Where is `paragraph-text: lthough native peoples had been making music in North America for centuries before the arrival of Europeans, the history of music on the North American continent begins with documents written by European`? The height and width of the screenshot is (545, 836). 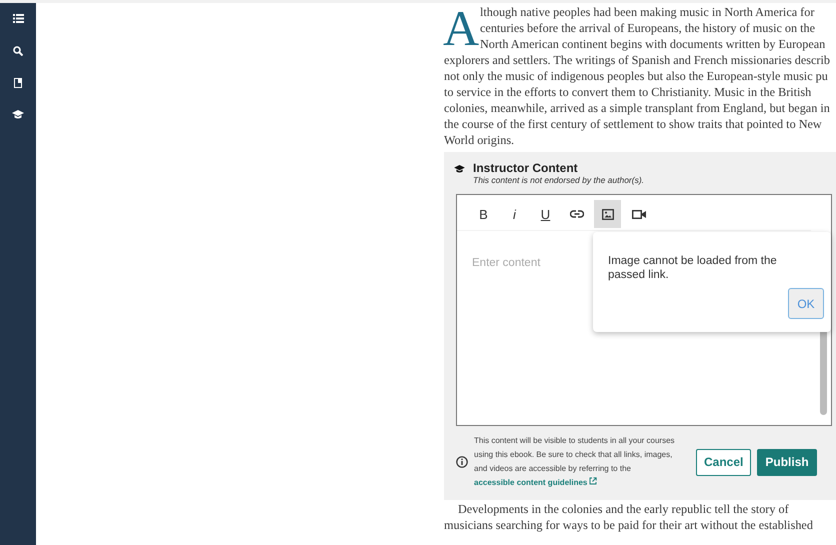
paragraph-text: lthough native peoples had been making music in North America for centuries before the arrival of Europeans, the history of music on the North American continent begins with documents written by European is located at coordinates (653, 28).